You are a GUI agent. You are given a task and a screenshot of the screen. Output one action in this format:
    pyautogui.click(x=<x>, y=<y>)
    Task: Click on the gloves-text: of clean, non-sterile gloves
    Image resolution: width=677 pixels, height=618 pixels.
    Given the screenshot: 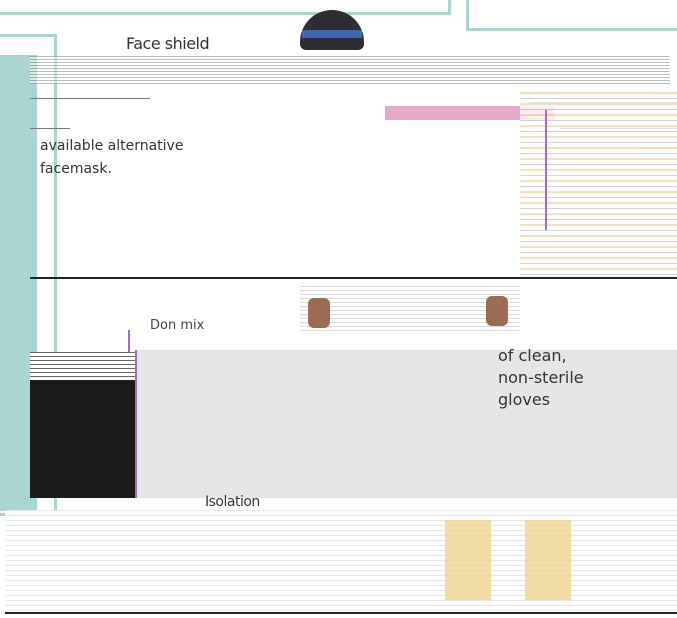 What is the action you would take?
    pyautogui.click(x=541, y=378)
    